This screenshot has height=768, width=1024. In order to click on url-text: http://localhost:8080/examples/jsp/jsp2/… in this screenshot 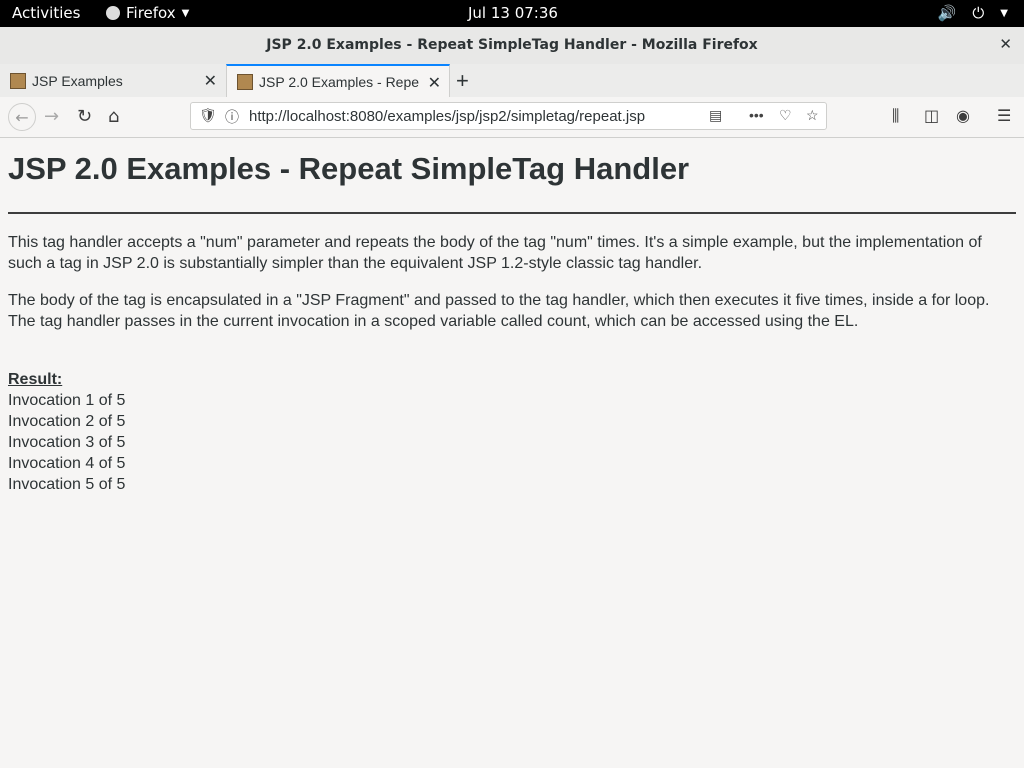, I will do `click(447, 116)`.